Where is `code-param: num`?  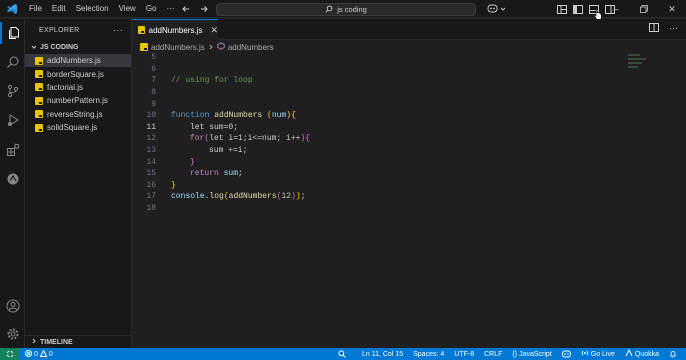
code-param: num is located at coordinates (279, 116).